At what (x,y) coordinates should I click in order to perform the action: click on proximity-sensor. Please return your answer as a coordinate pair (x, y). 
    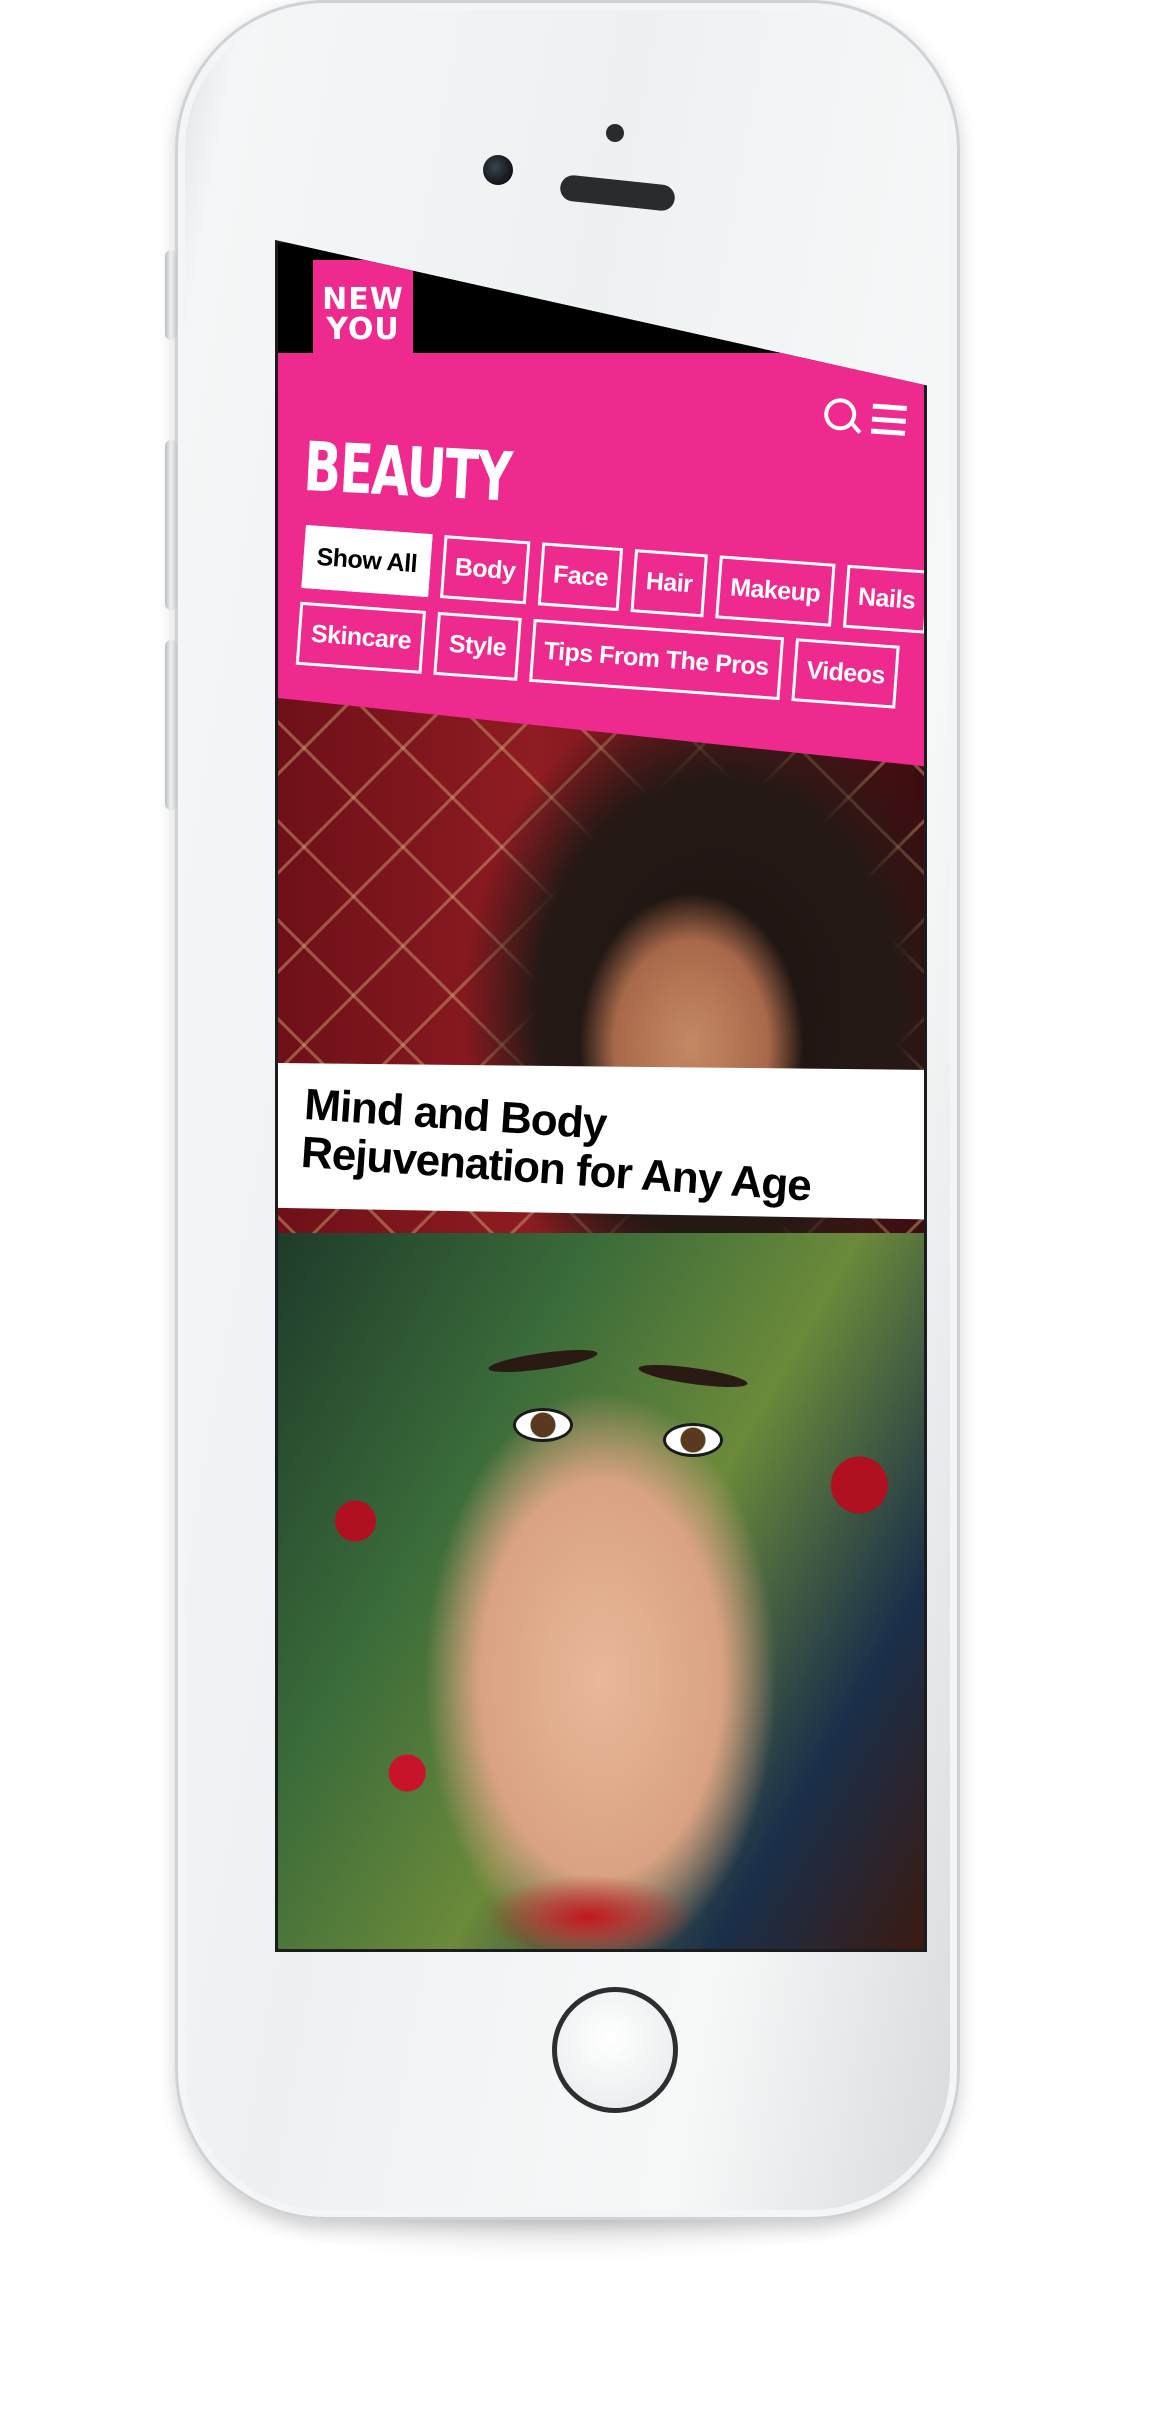
    Looking at the image, I should click on (615, 133).